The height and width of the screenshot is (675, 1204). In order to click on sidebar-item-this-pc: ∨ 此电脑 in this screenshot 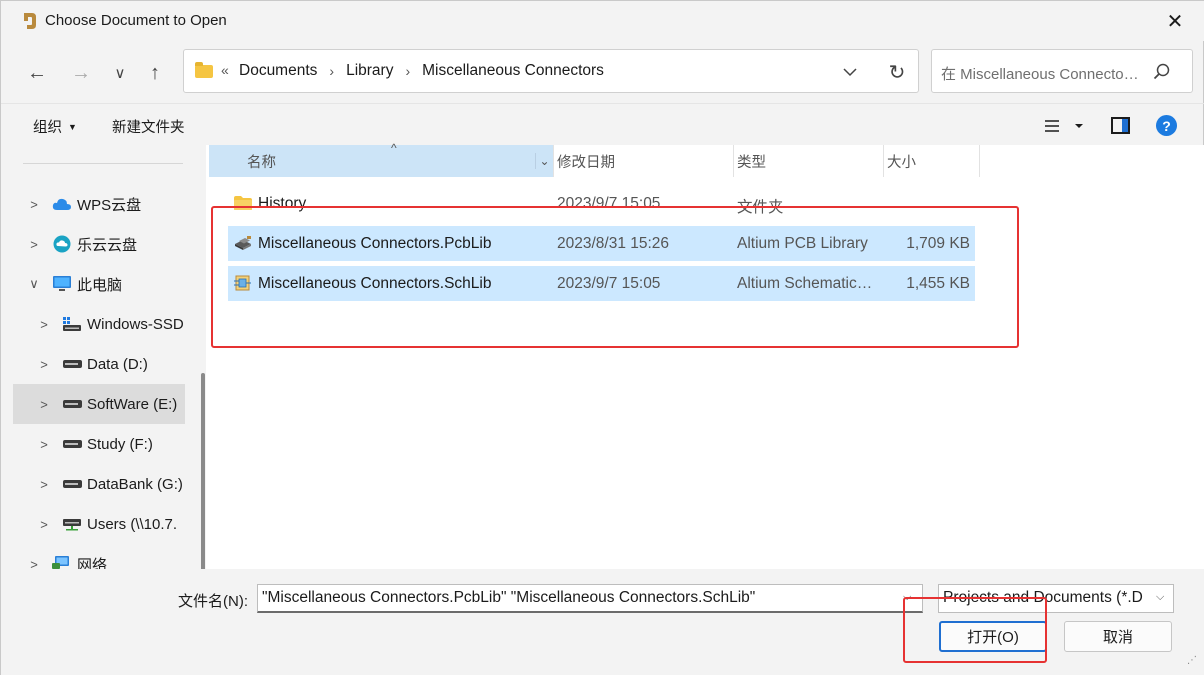, I will do `click(99, 284)`.